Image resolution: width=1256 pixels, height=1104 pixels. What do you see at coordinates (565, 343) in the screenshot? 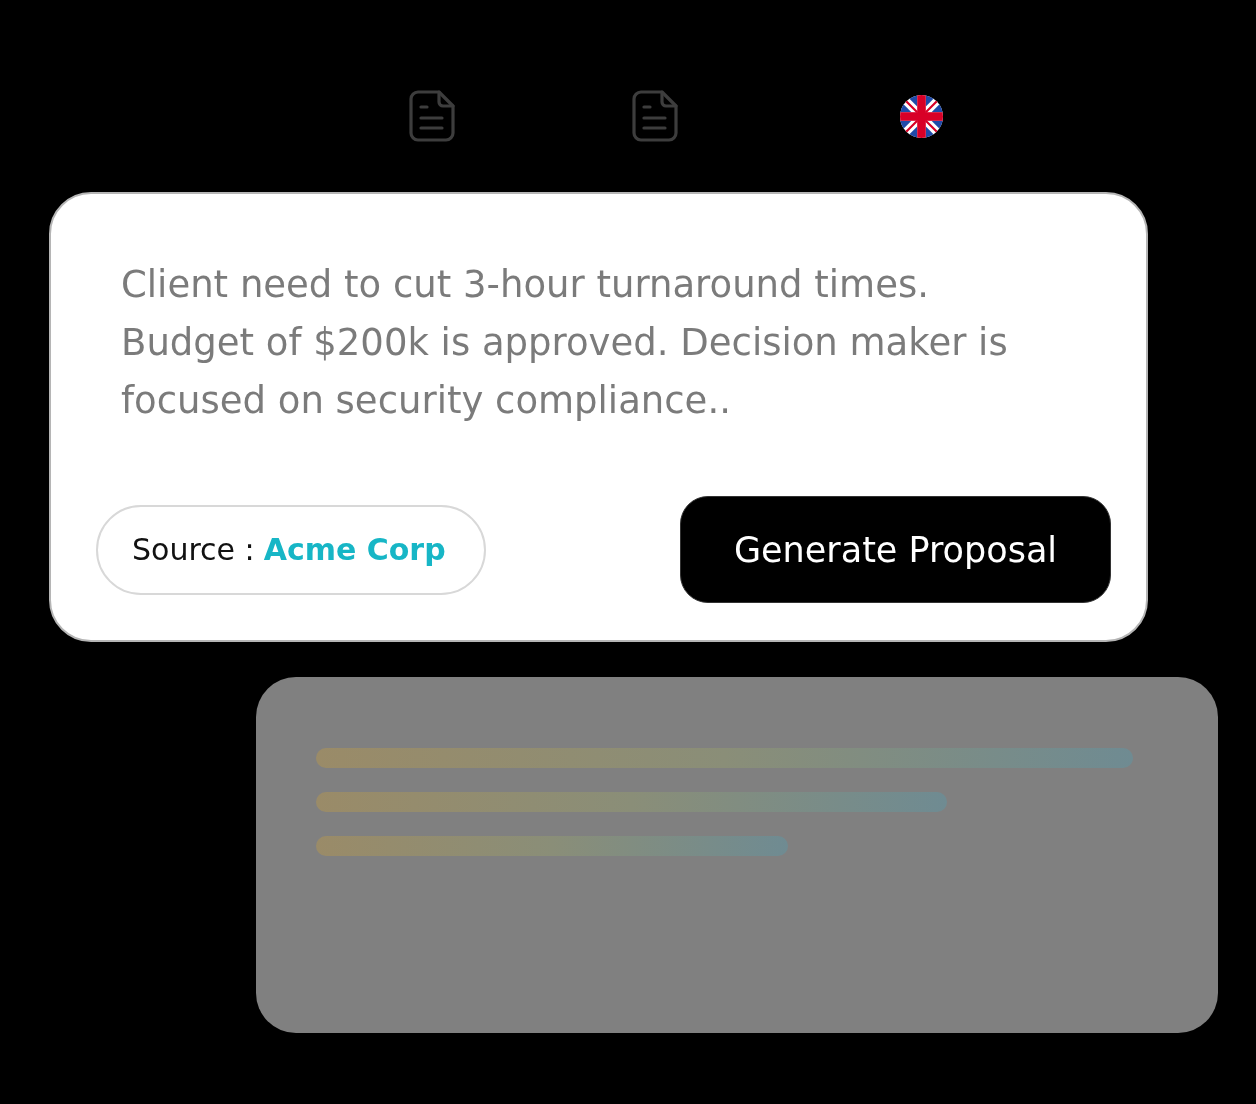
I see `notes-text: Client need to cut 3-hour turnaround times. Budget of $200k is approved. Decision maker is focused on security compliance..` at bounding box center [565, 343].